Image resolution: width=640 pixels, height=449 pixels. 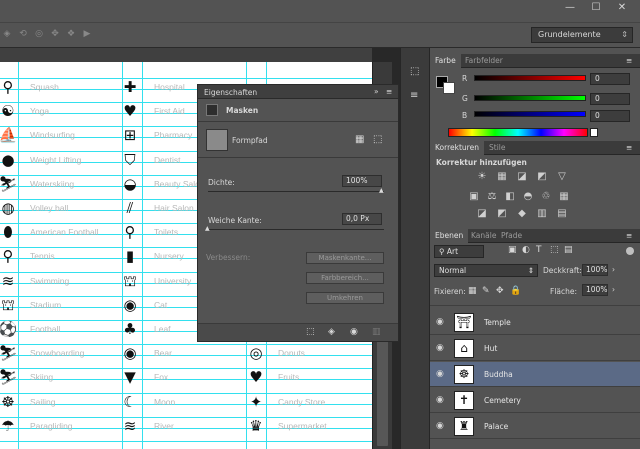 I want to click on lock-all-icon: 🔒, so click(x=515, y=291).